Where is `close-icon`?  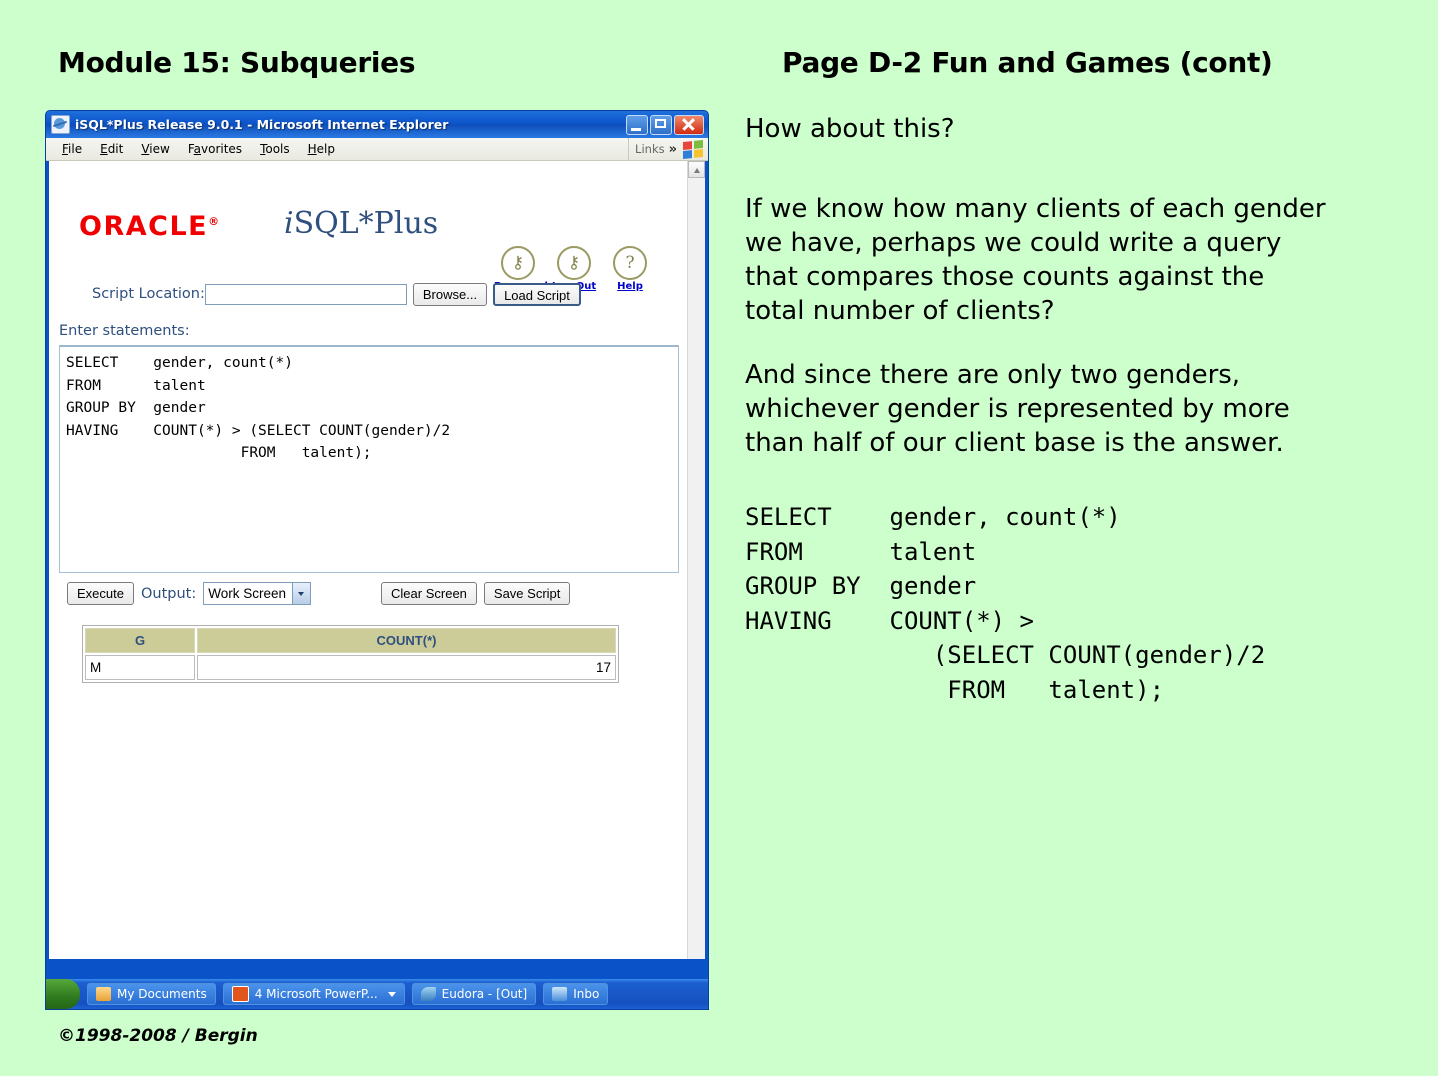
close-icon is located at coordinates (689, 124).